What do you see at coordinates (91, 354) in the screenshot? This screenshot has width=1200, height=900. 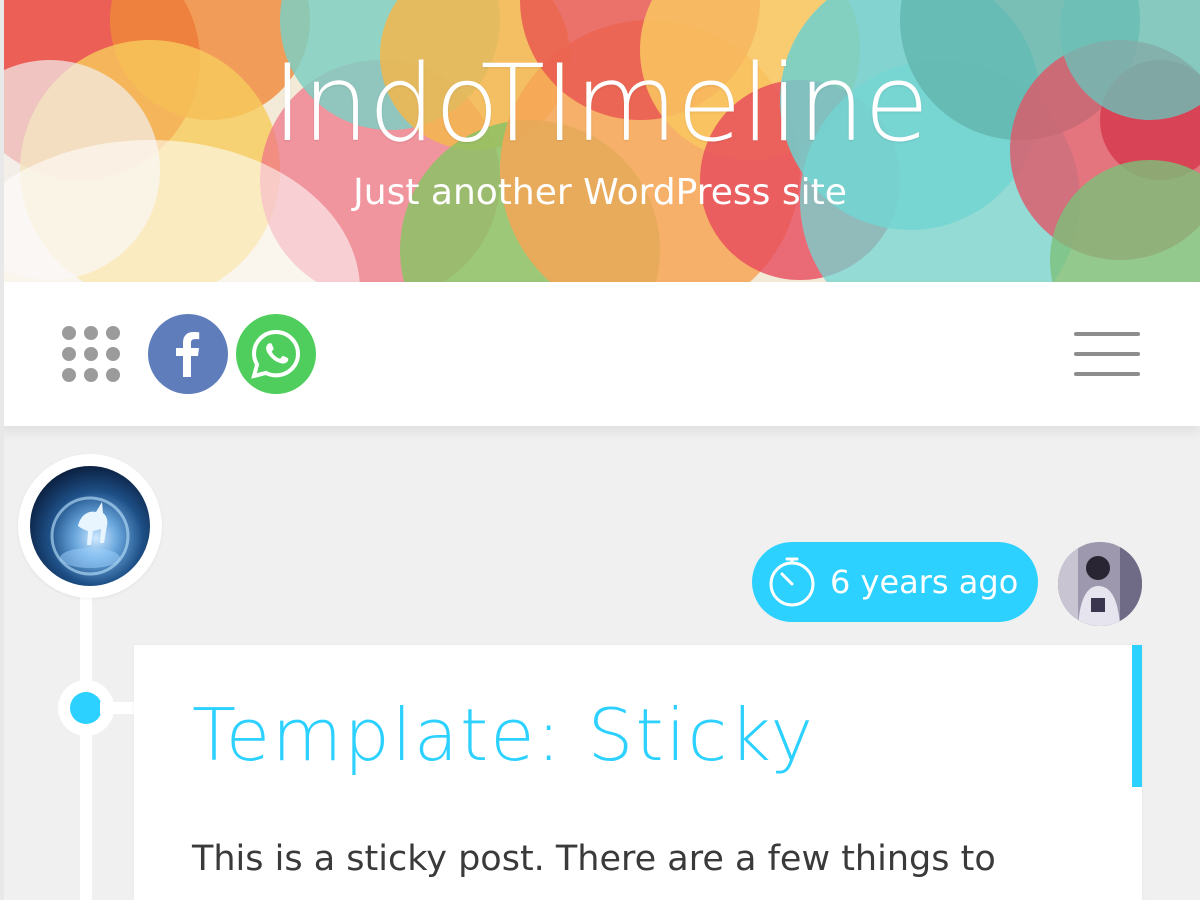 I see `grid-dots-icon` at bounding box center [91, 354].